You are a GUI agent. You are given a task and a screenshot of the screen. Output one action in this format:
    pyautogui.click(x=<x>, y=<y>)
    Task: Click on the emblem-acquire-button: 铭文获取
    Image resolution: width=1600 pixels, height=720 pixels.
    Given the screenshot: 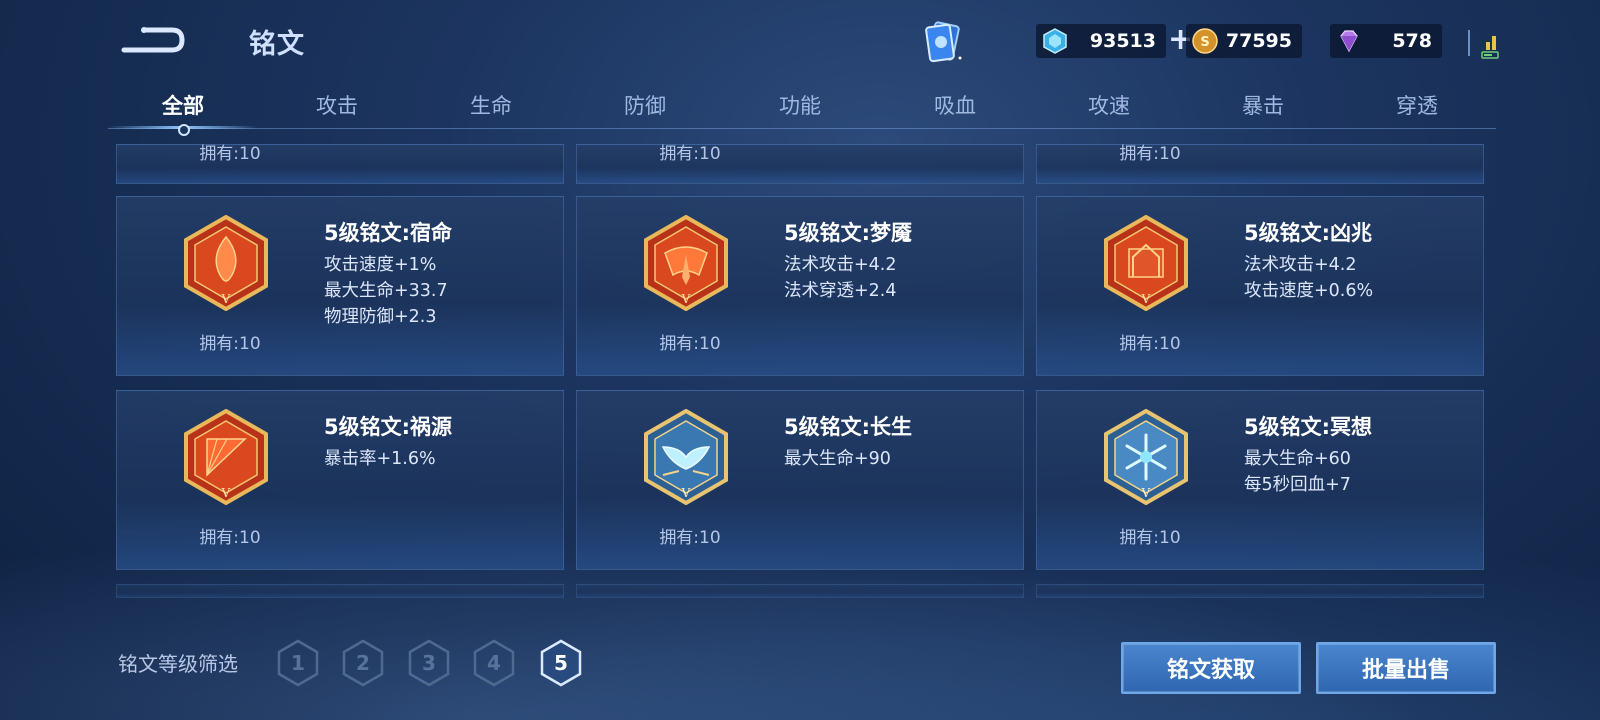 What is the action you would take?
    pyautogui.click(x=1211, y=668)
    